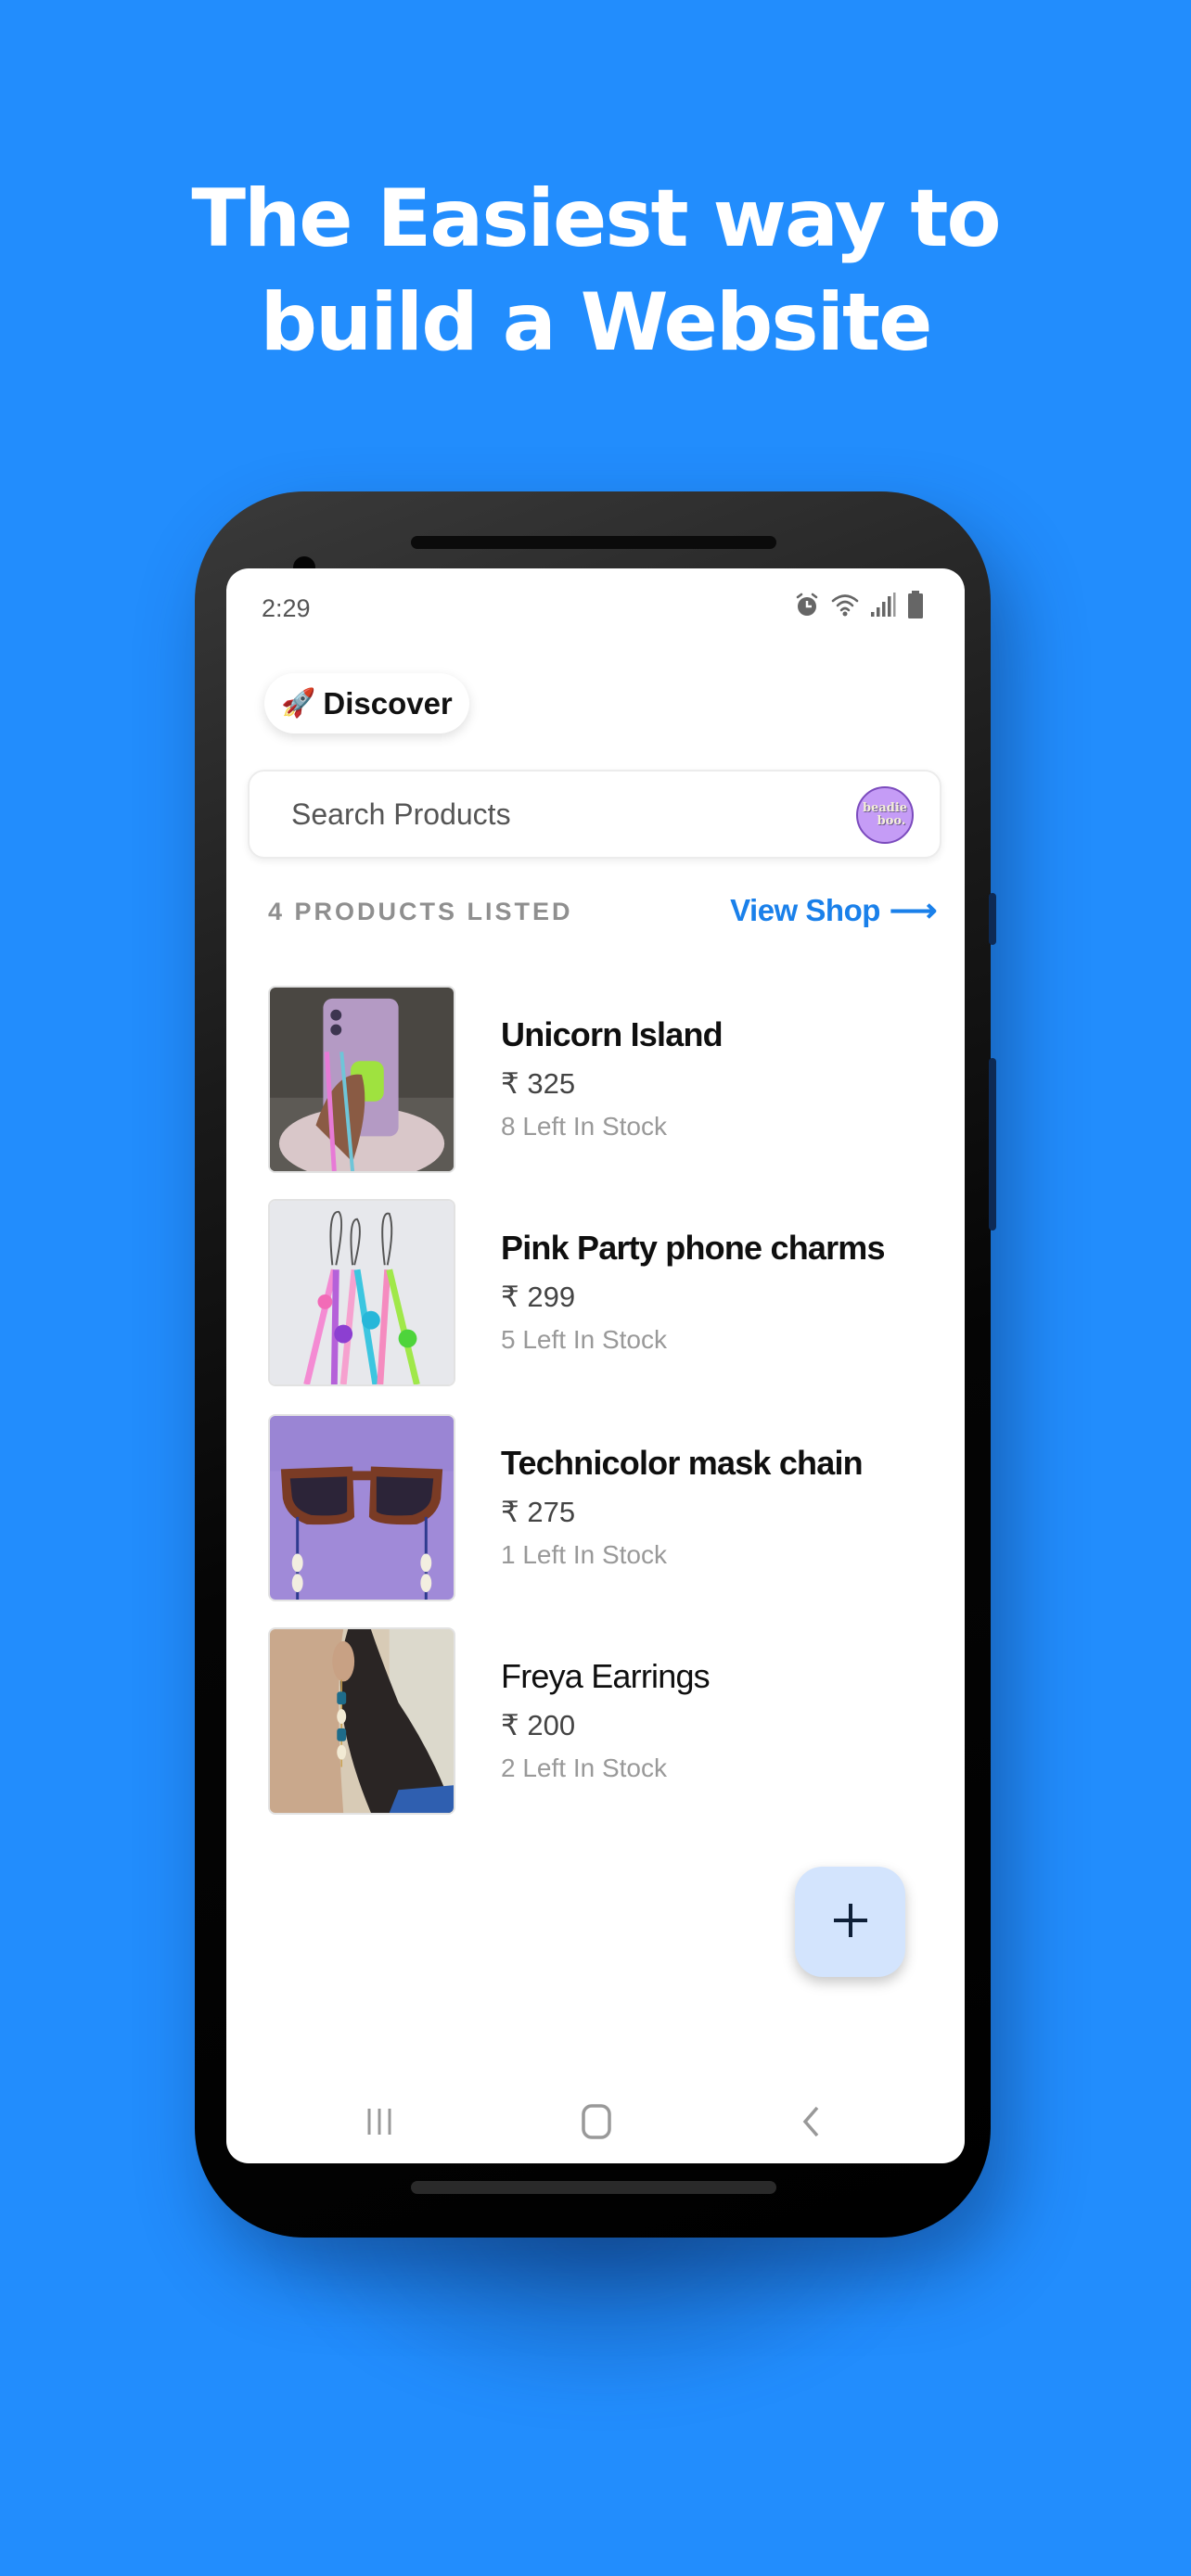  Describe the element at coordinates (584, 1339) in the screenshot. I see `product-stock: 5 Left In Stock` at that location.